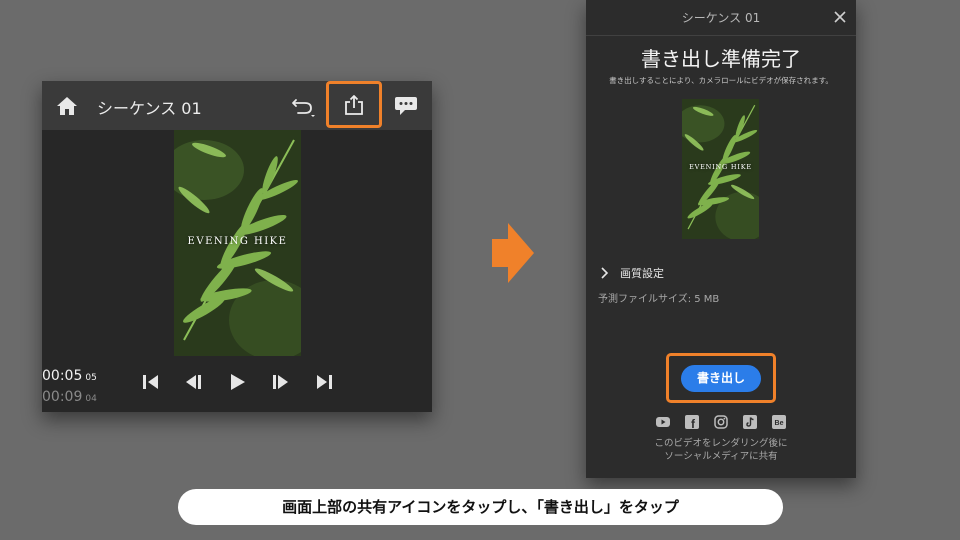 This screenshot has width=960, height=540. What do you see at coordinates (149, 108) in the screenshot?
I see `sequence-title: シーケンス 01` at bounding box center [149, 108].